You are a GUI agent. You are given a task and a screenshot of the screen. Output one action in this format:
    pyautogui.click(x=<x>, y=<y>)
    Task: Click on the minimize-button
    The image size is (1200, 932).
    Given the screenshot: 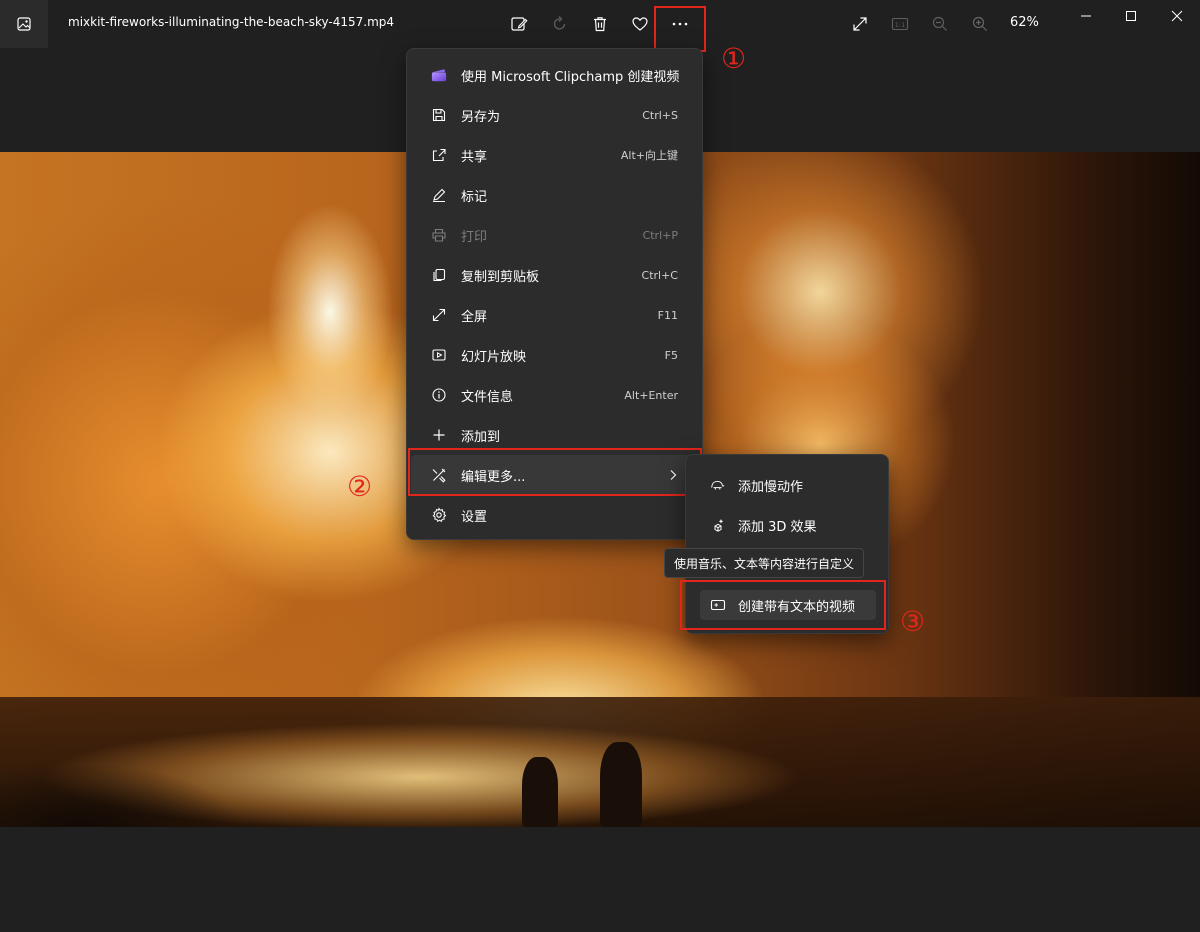 What is the action you would take?
    pyautogui.click(x=1086, y=16)
    